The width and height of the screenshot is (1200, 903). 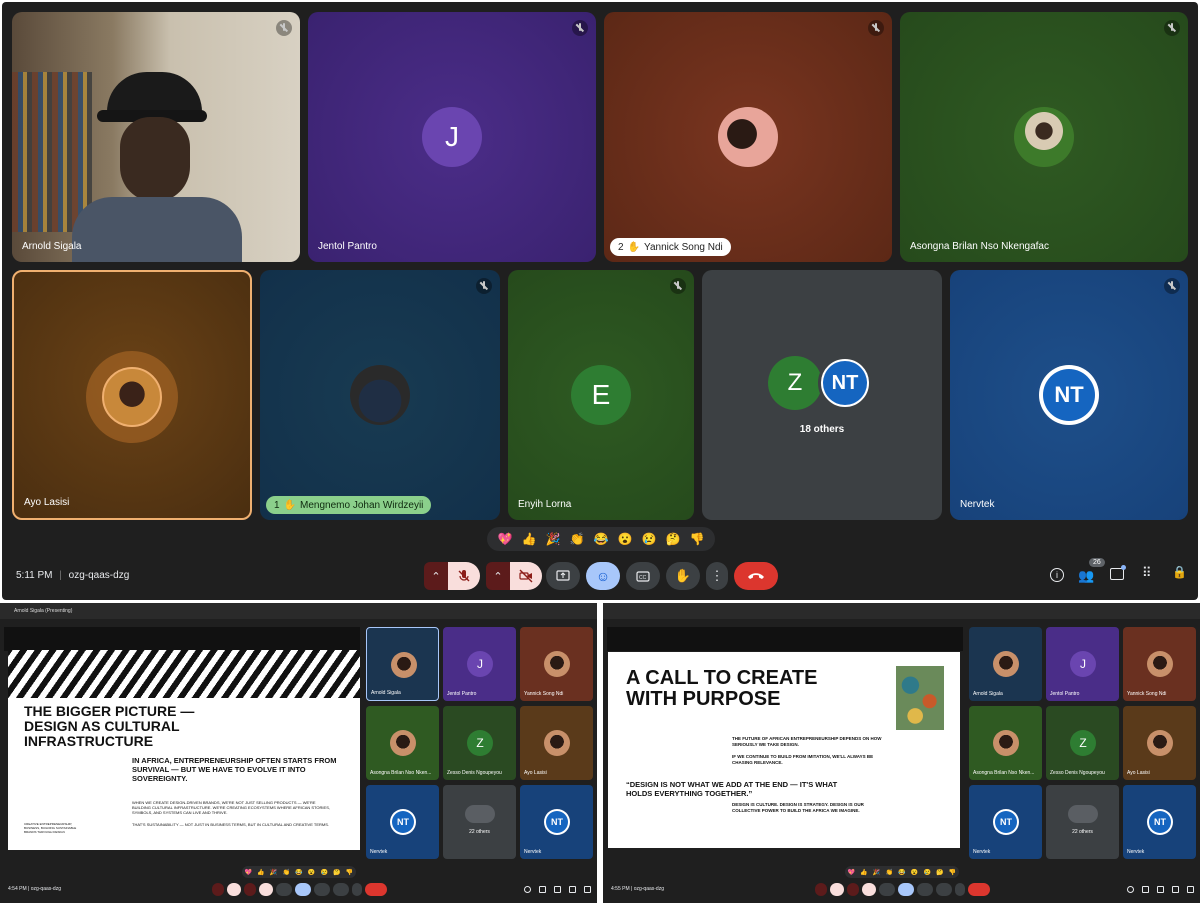 What do you see at coordinates (452, 137) in the screenshot?
I see `participant-tile-jentol: J Jentol Pantro` at bounding box center [452, 137].